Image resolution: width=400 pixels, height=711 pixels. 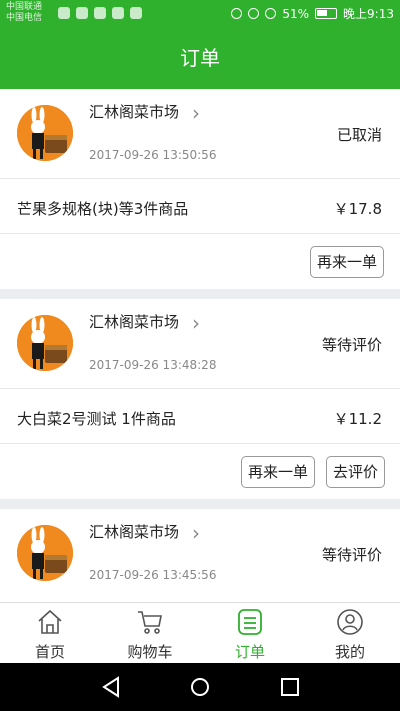 I want to click on notification-icons, so click(x=100, y=13).